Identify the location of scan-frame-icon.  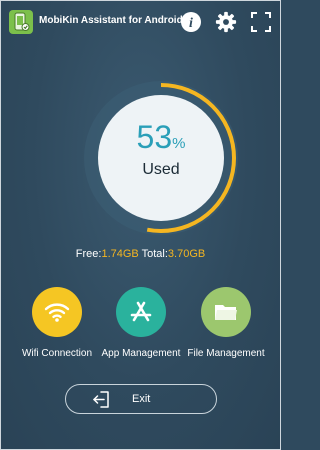
(261, 22).